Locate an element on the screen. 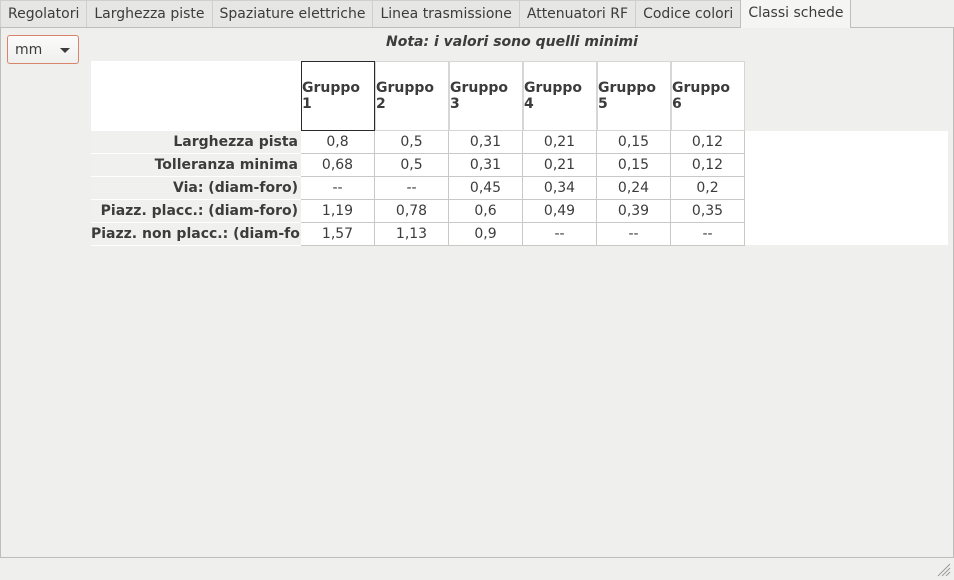 This screenshot has height=580, width=954. table-cell: 0,78 is located at coordinates (412, 211).